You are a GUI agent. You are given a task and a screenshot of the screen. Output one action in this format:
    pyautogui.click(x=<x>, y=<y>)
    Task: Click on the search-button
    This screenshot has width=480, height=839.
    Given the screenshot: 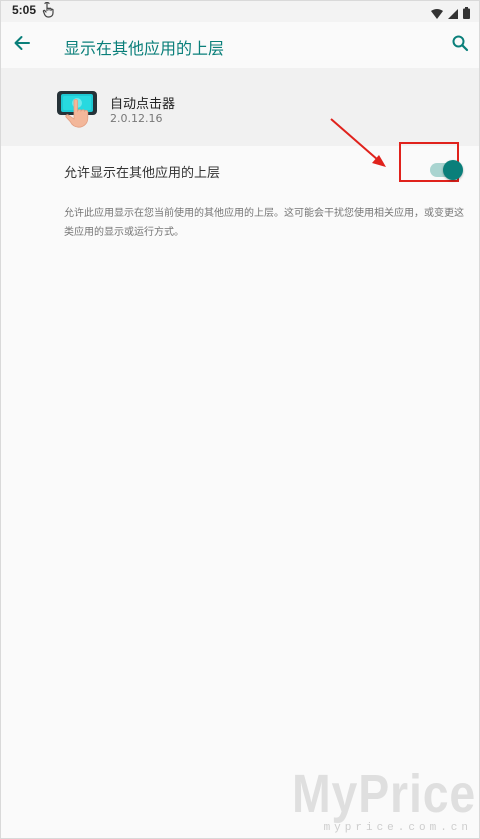 What is the action you would take?
    pyautogui.click(x=460, y=45)
    